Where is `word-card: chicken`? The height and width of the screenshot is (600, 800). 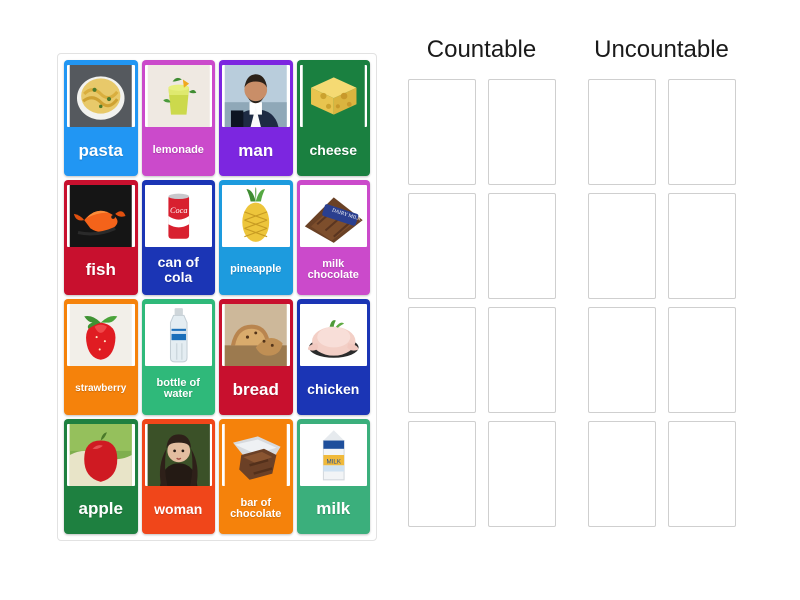 word-card: chicken is located at coordinates (333, 357).